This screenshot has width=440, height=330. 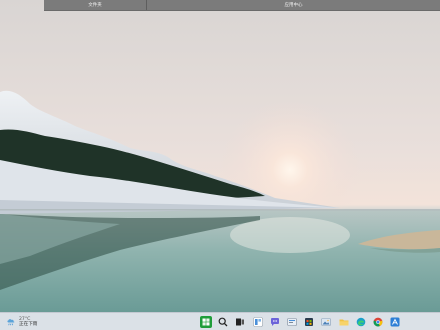 I want to click on task-view-icon, so click(x=240, y=322).